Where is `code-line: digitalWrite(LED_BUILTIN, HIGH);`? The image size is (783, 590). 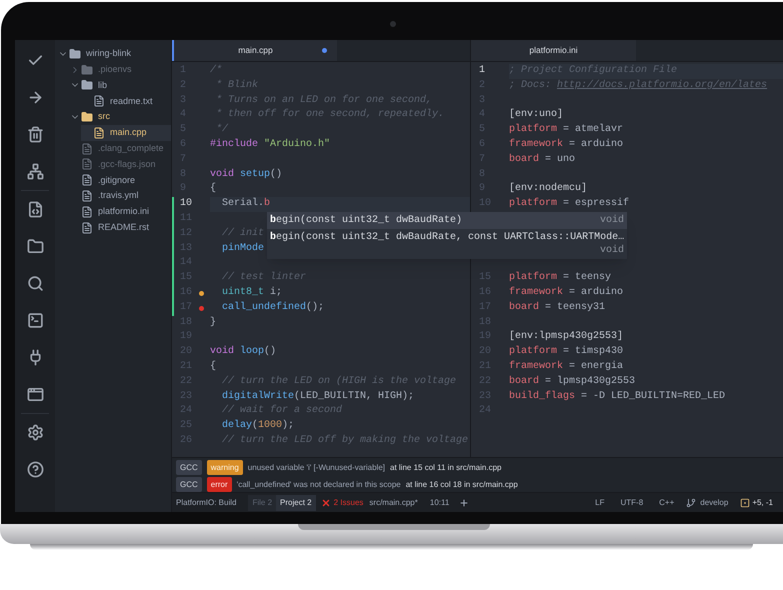 code-line: digitalWrite(LED_BUILTIN, HIGH); is located at coordinates (317, 397).